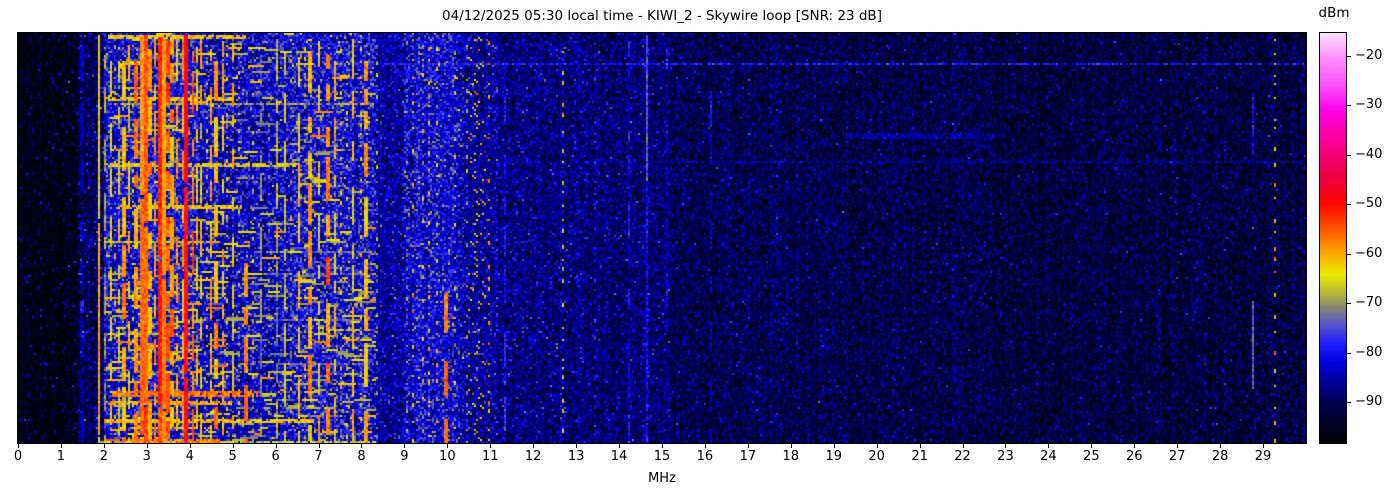 This screenshot has height=500, width=1400. I want to click on x-tick-label: 25, so click(1091, 456).